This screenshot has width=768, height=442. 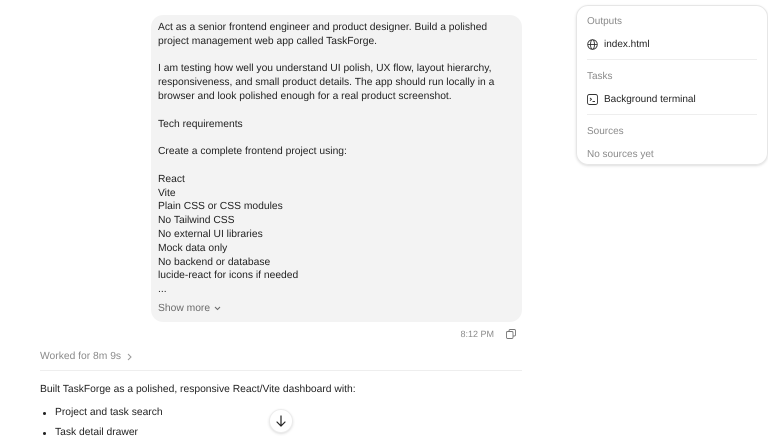 I want to click on response-text: Built TaskForge as a polished, responsive React/Vite dashboard with:, so click(x=198, y=389).